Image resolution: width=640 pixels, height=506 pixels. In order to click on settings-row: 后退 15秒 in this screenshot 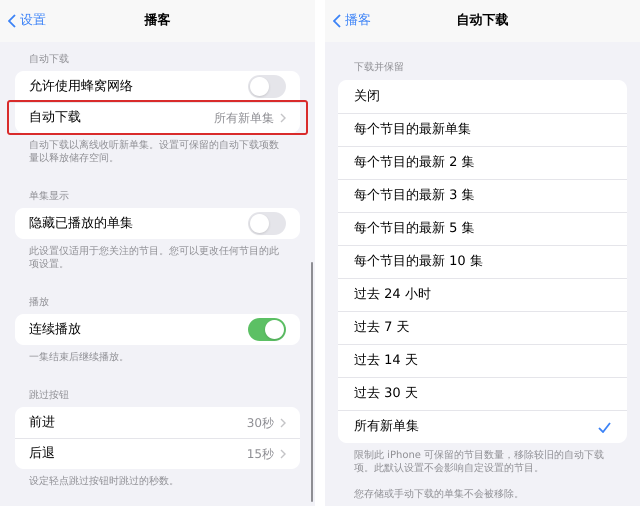, I will do `click(157, 453)`.